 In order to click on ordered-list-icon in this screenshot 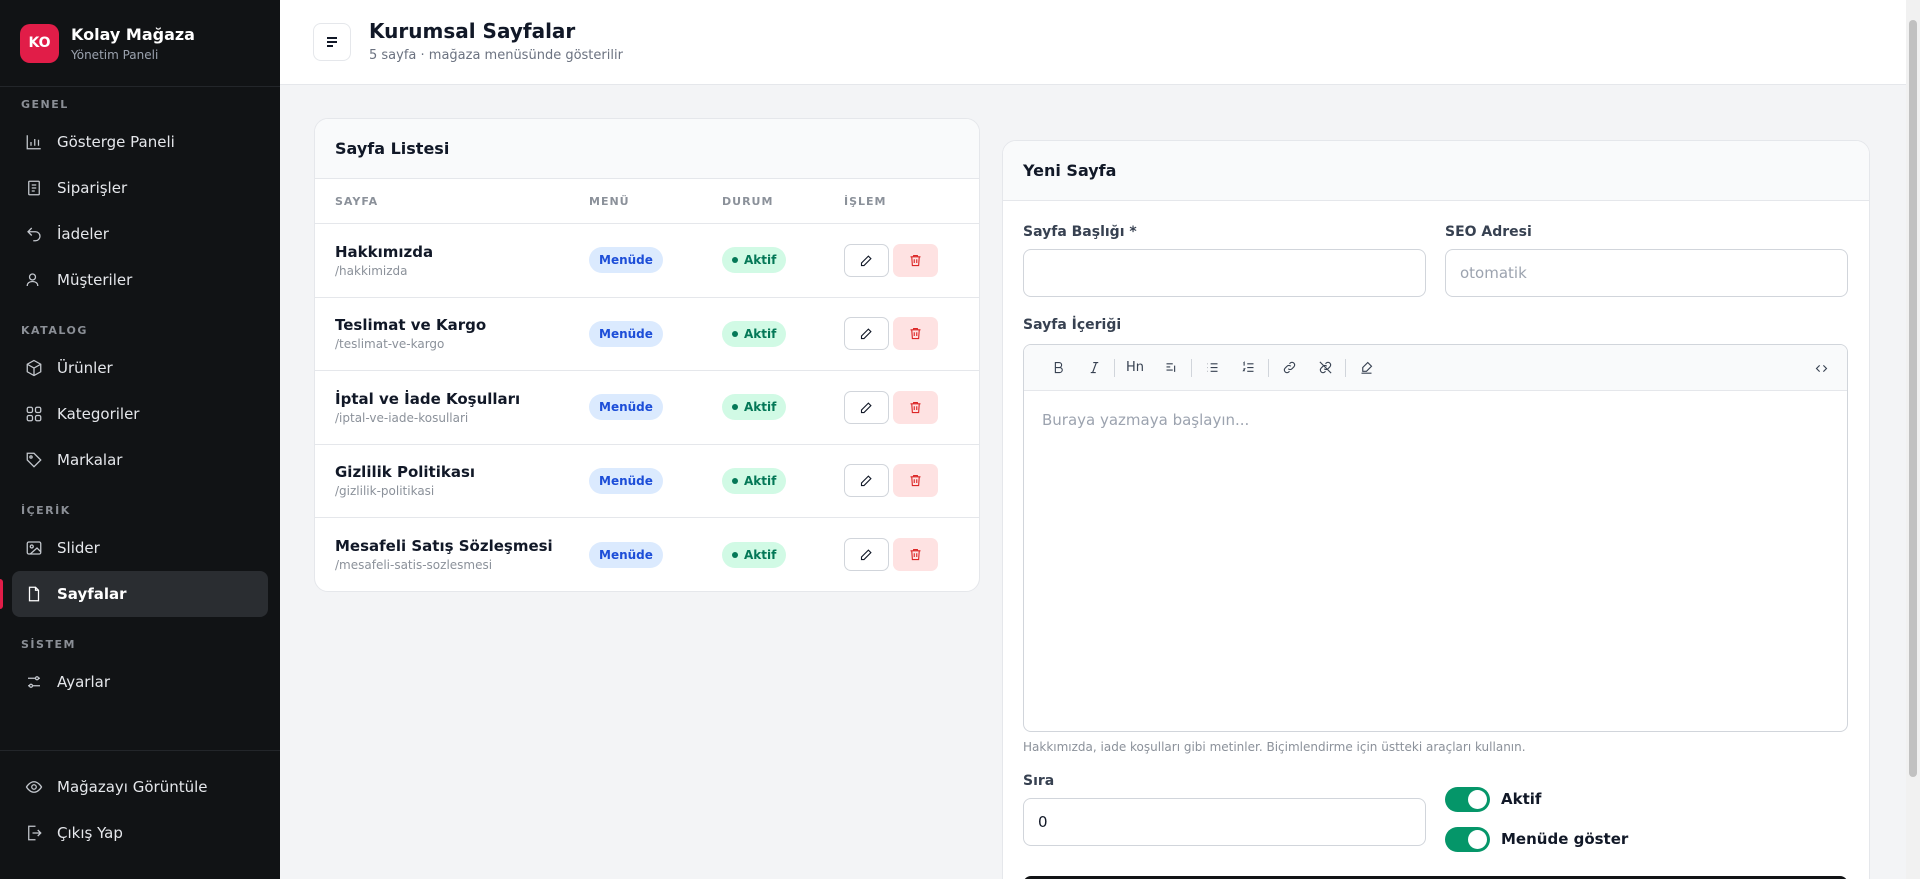, I will do `click(1247, 366)`.